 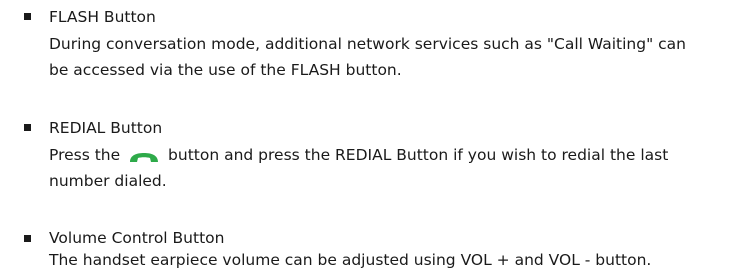 What do you see at coordinates (144, 155) in the screenshot?
I see `green-handset-talk-icon` at bounding box center [144, 155].